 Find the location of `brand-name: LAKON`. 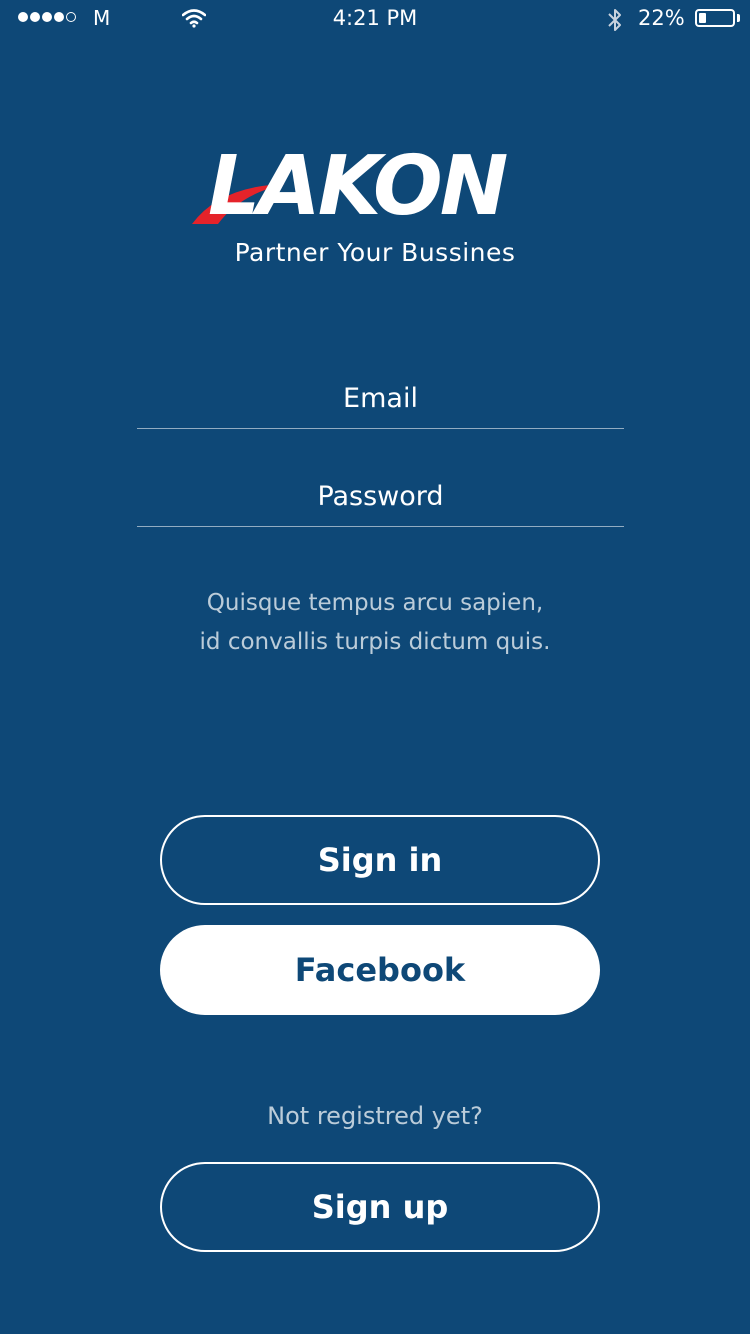

brand-name: LAKON is located at coordinates (358, 186).